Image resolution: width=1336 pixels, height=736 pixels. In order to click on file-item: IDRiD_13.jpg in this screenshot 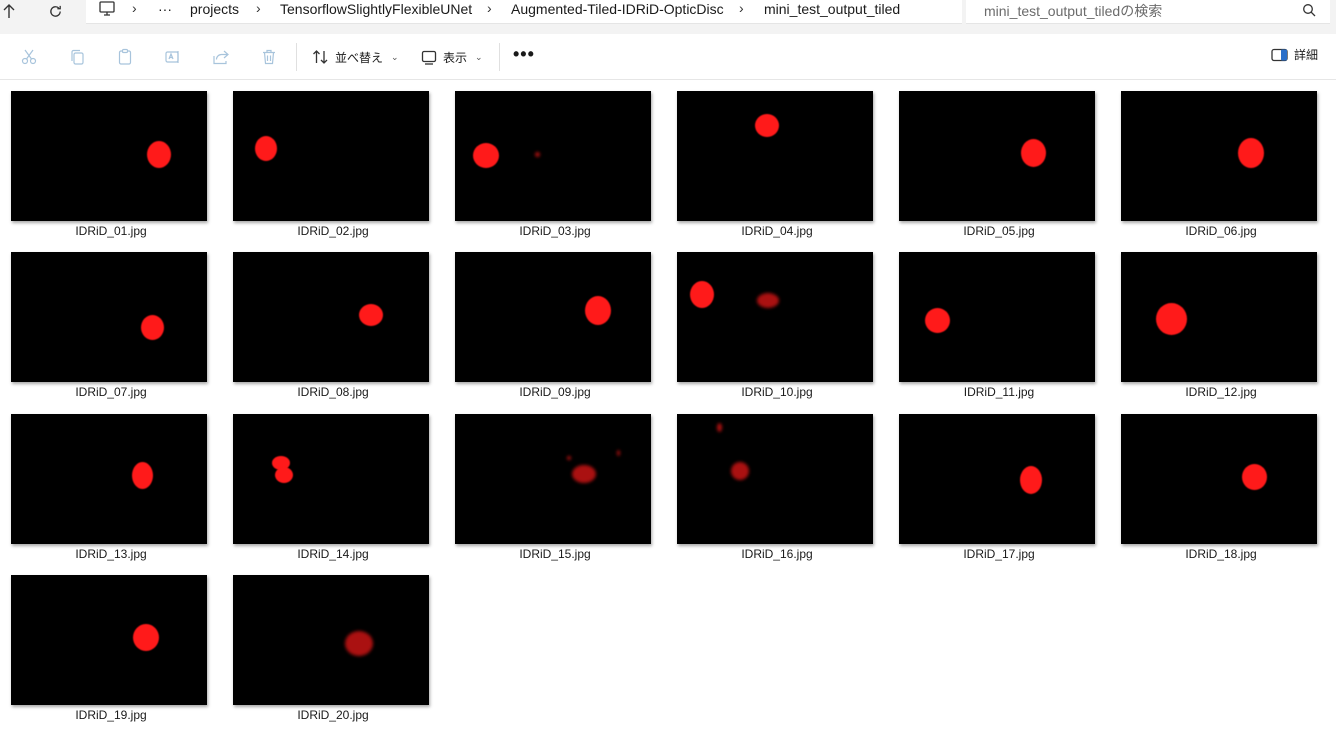, I will do `click(111, 482)`.